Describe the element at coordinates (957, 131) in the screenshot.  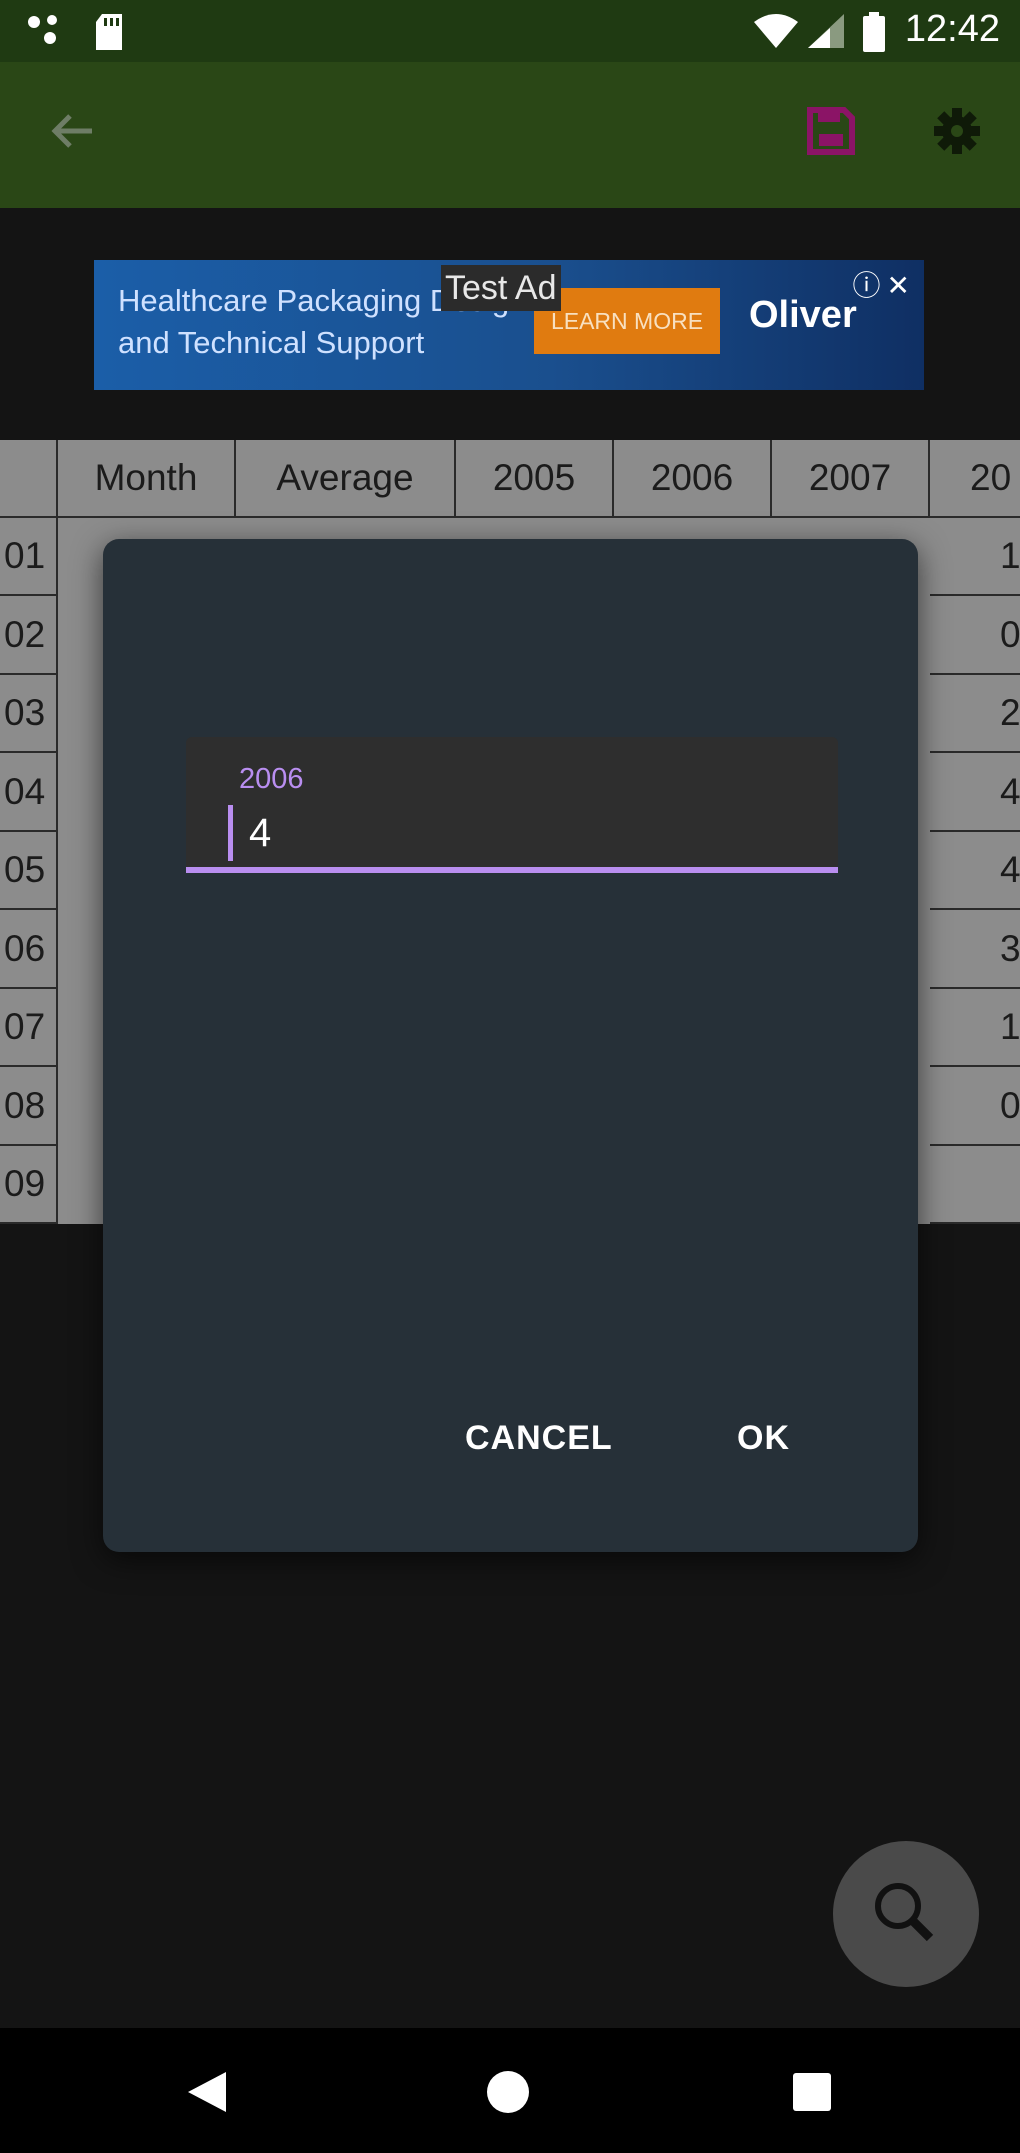
I see `gear-icon` at that location.